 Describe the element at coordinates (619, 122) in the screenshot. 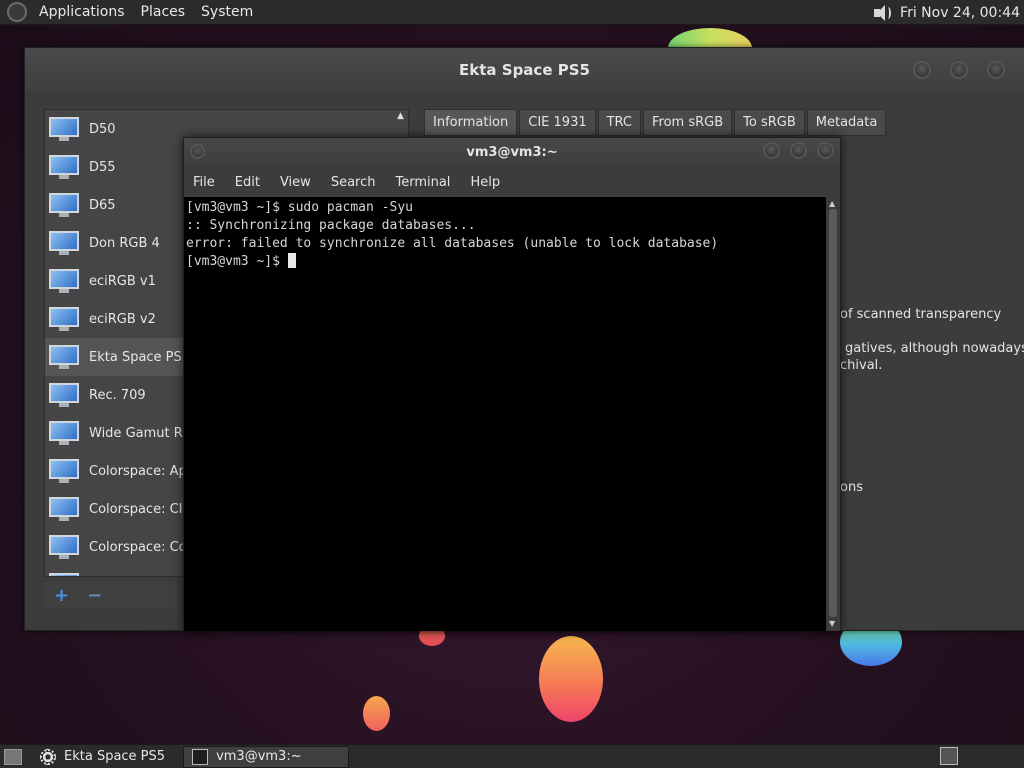

I see `tab-trc: TRC` at that location.